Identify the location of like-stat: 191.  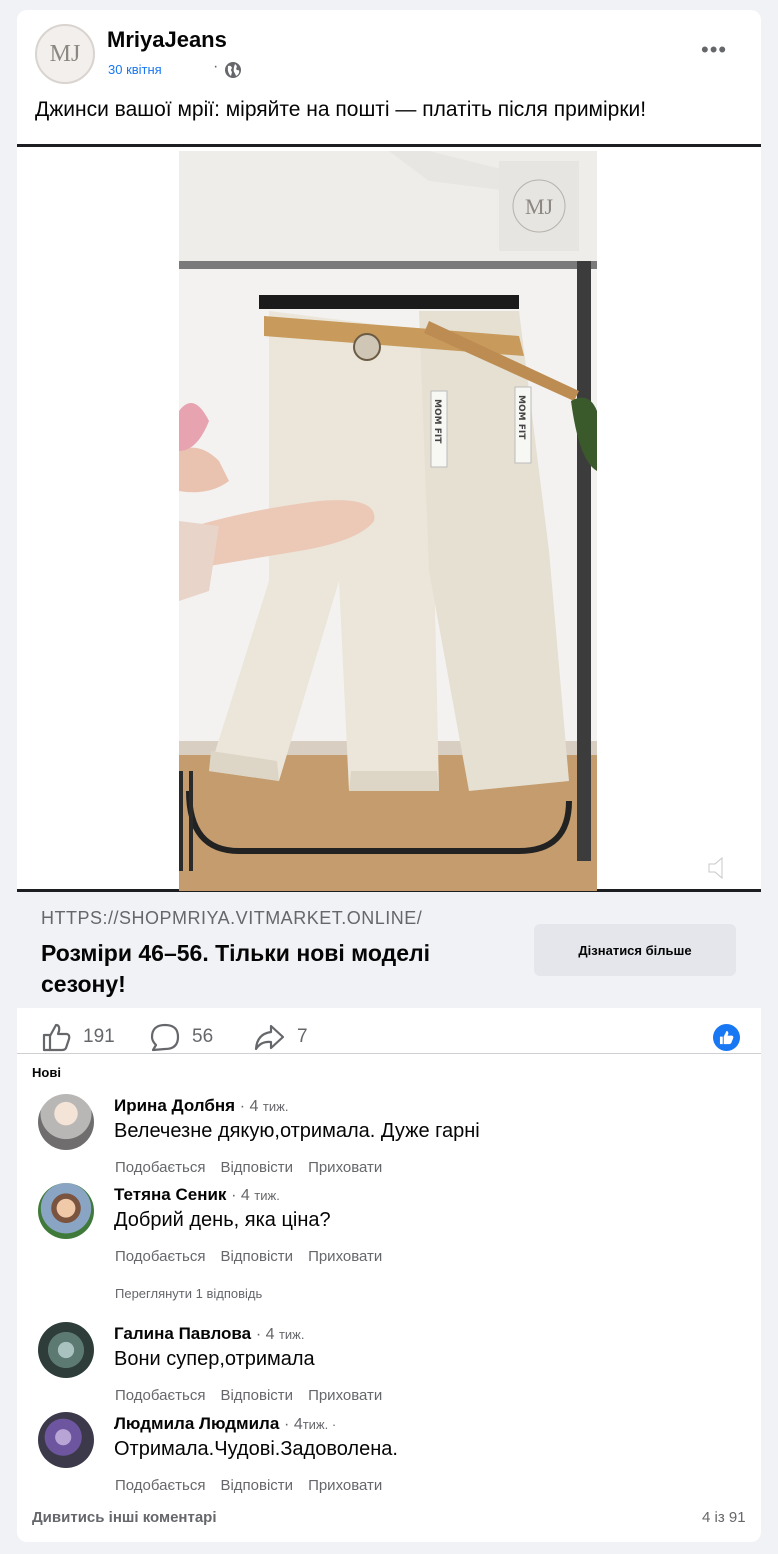
(78, 1037).